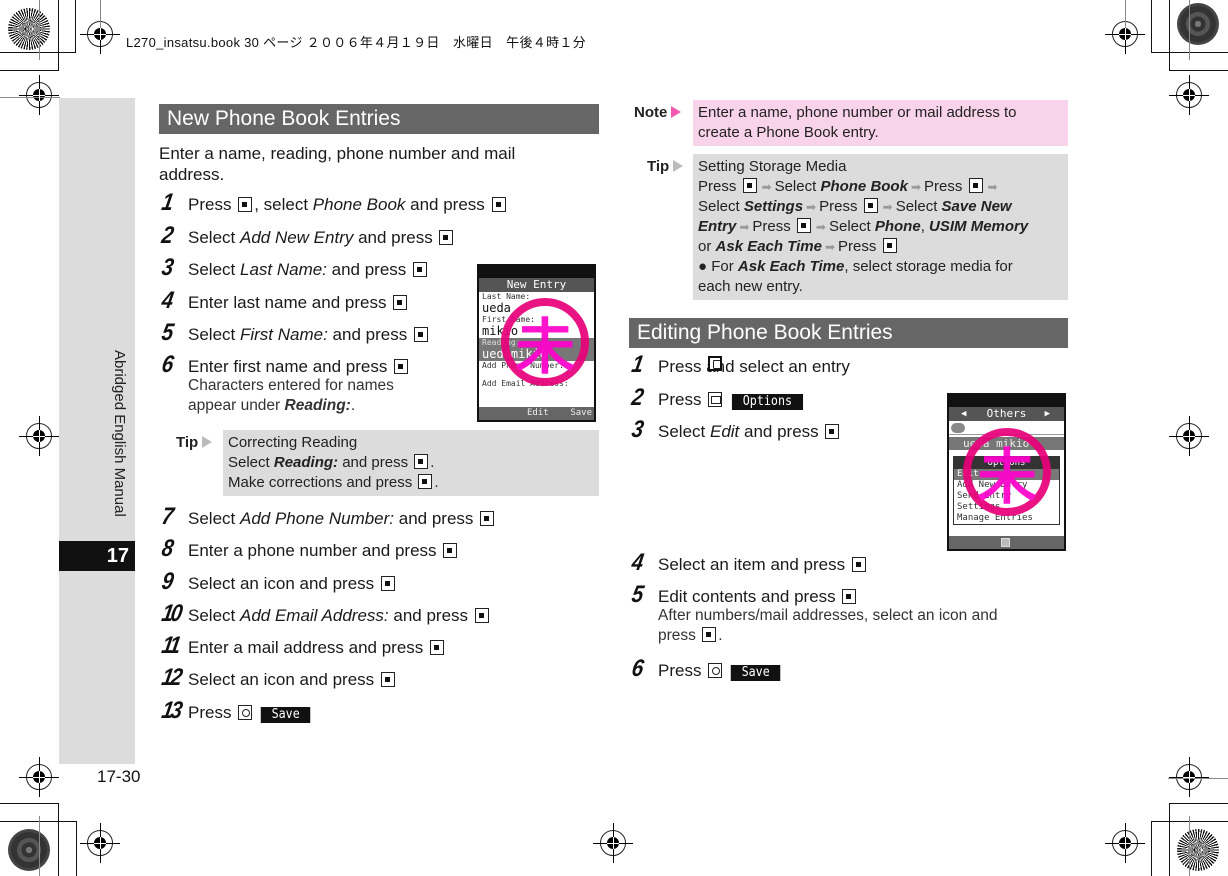 Image resolution: width=1228 pixels, height=876 pixels. I want to click on step-note-line: appear under Reading:., so click(291, 406).